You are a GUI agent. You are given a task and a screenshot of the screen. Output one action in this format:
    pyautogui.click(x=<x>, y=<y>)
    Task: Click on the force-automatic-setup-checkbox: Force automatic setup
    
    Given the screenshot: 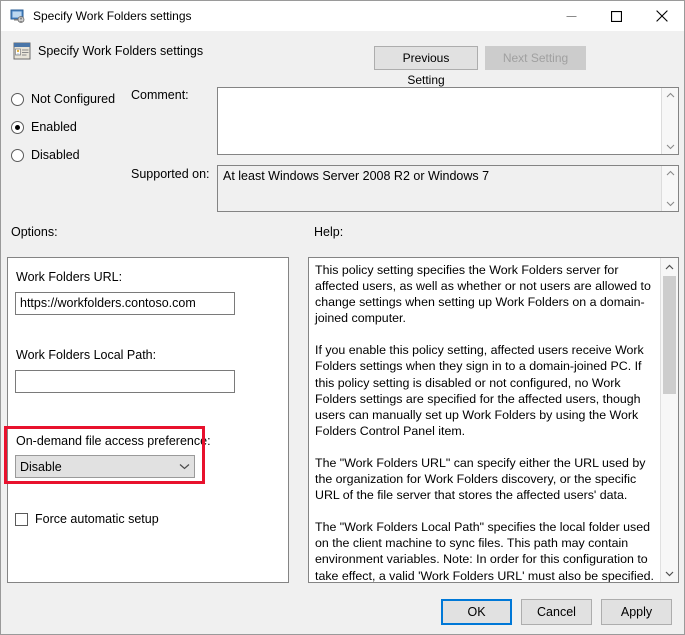 What is the action you would take?
    pyautogui.click(x=87, y=519)
    